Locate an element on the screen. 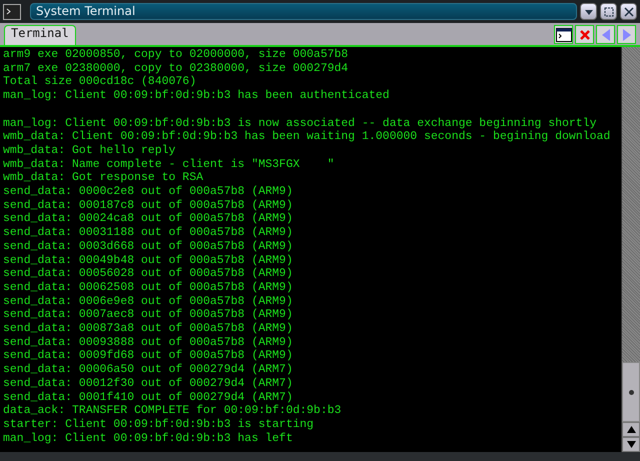 Image resolution: width=640 pixels, height=461 pixels. terminal-line: wmb_data: Got hello reply is located at coordinates (90, 151).